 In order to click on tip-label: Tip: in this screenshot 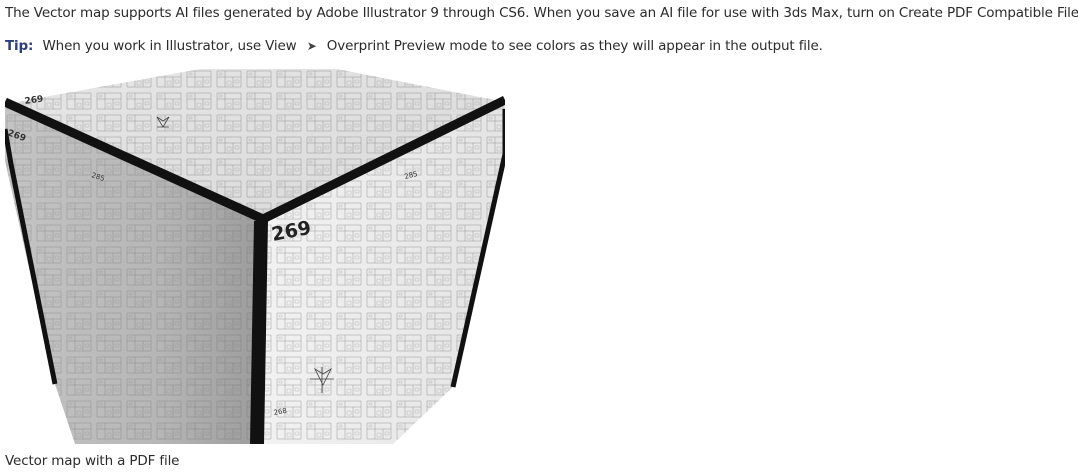, I will do `click(19, 46)`.